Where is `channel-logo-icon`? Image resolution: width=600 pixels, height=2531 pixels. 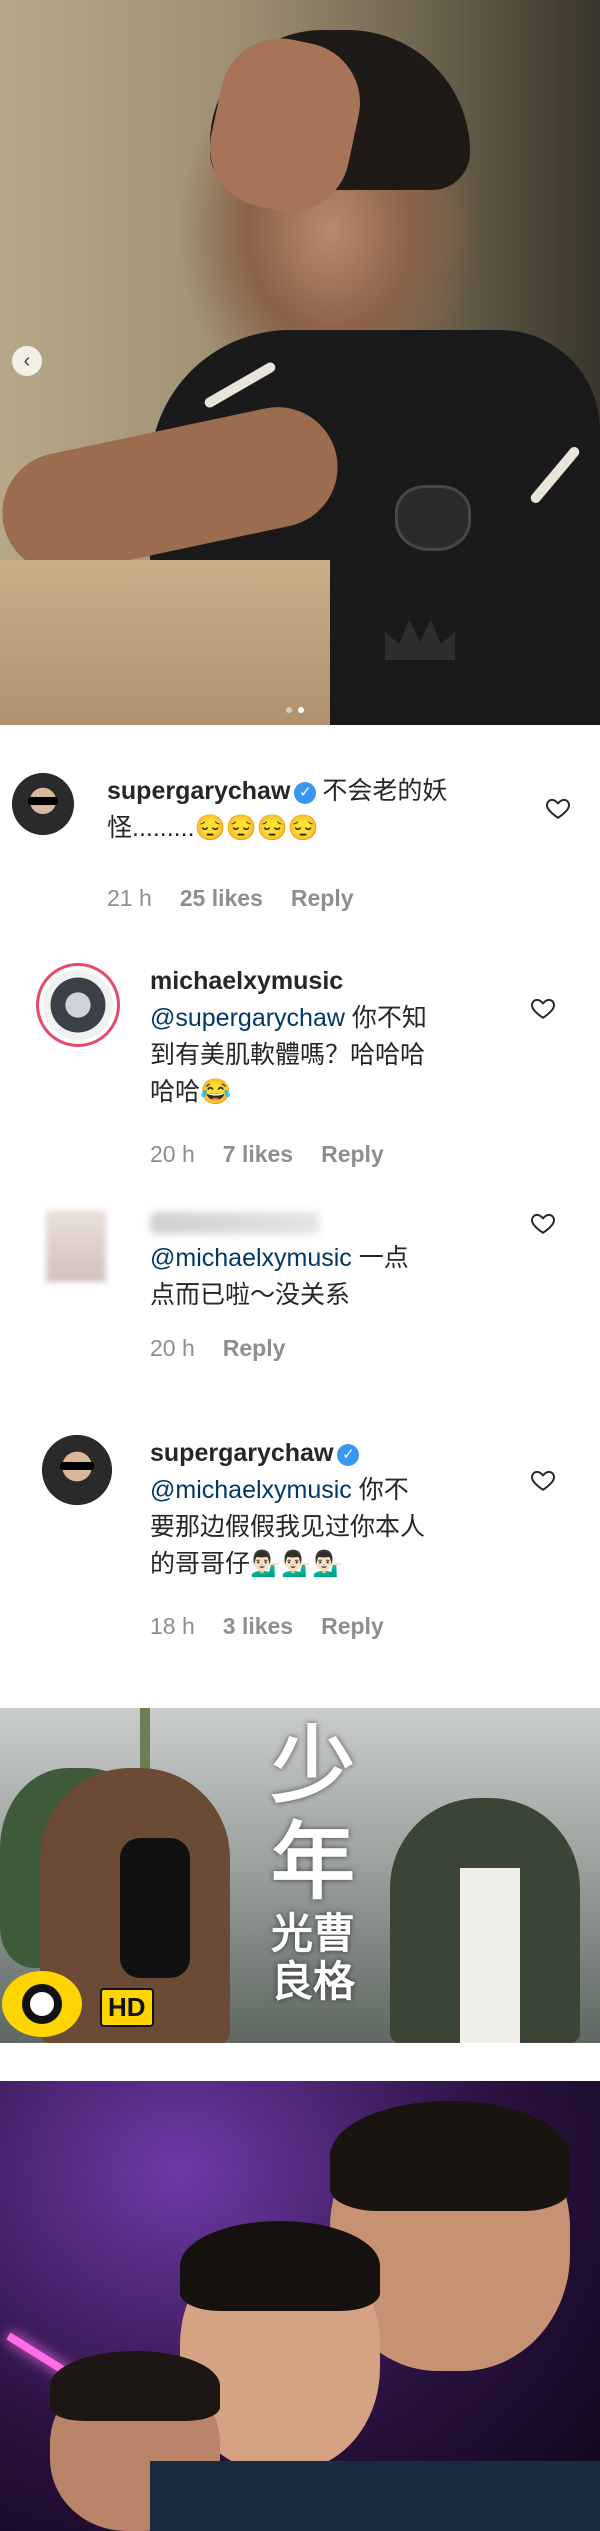
channel-logo-icon is located at coordinates (42, 2004).